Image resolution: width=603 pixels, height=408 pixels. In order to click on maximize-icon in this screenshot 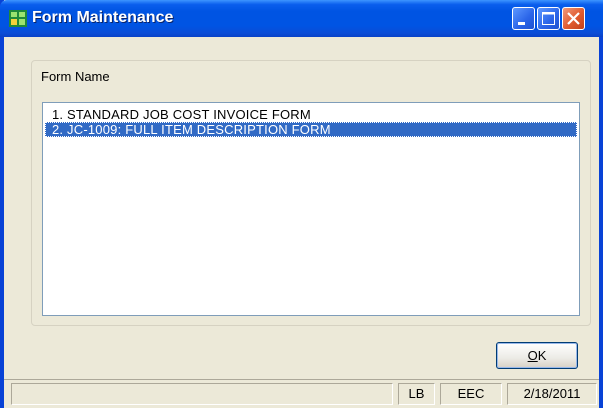, I will do `click(548, 18)`.